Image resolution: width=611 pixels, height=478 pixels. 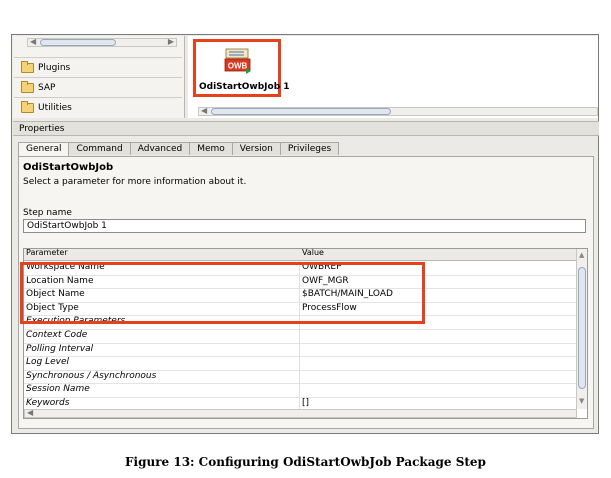 I want to click on step-type-title: OdiStartOwbJob, so click(x=68, y=167).